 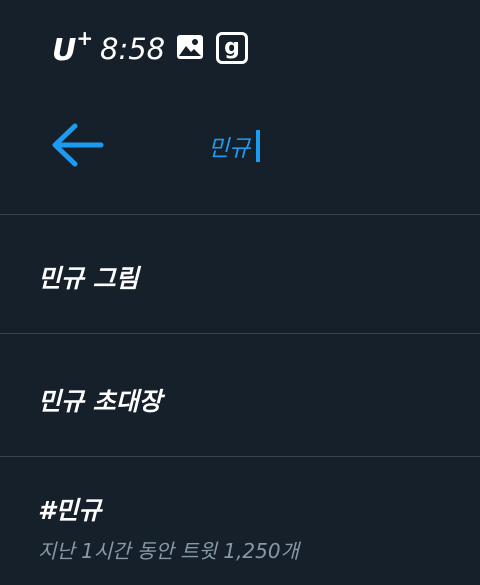 I want to click on suggestion-label: 민규 그림, so click(x=88, y=278).